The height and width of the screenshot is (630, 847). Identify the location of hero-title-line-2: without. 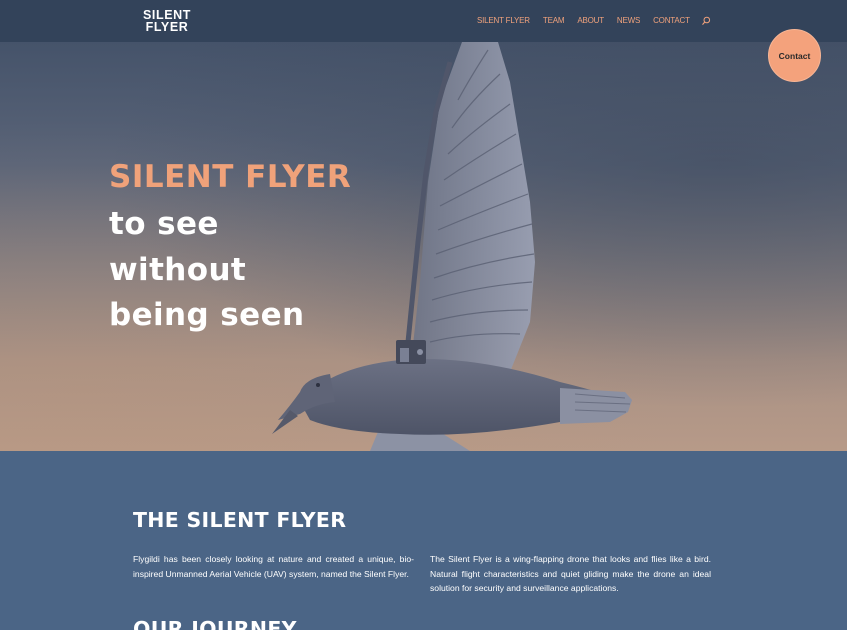
(178, 269).